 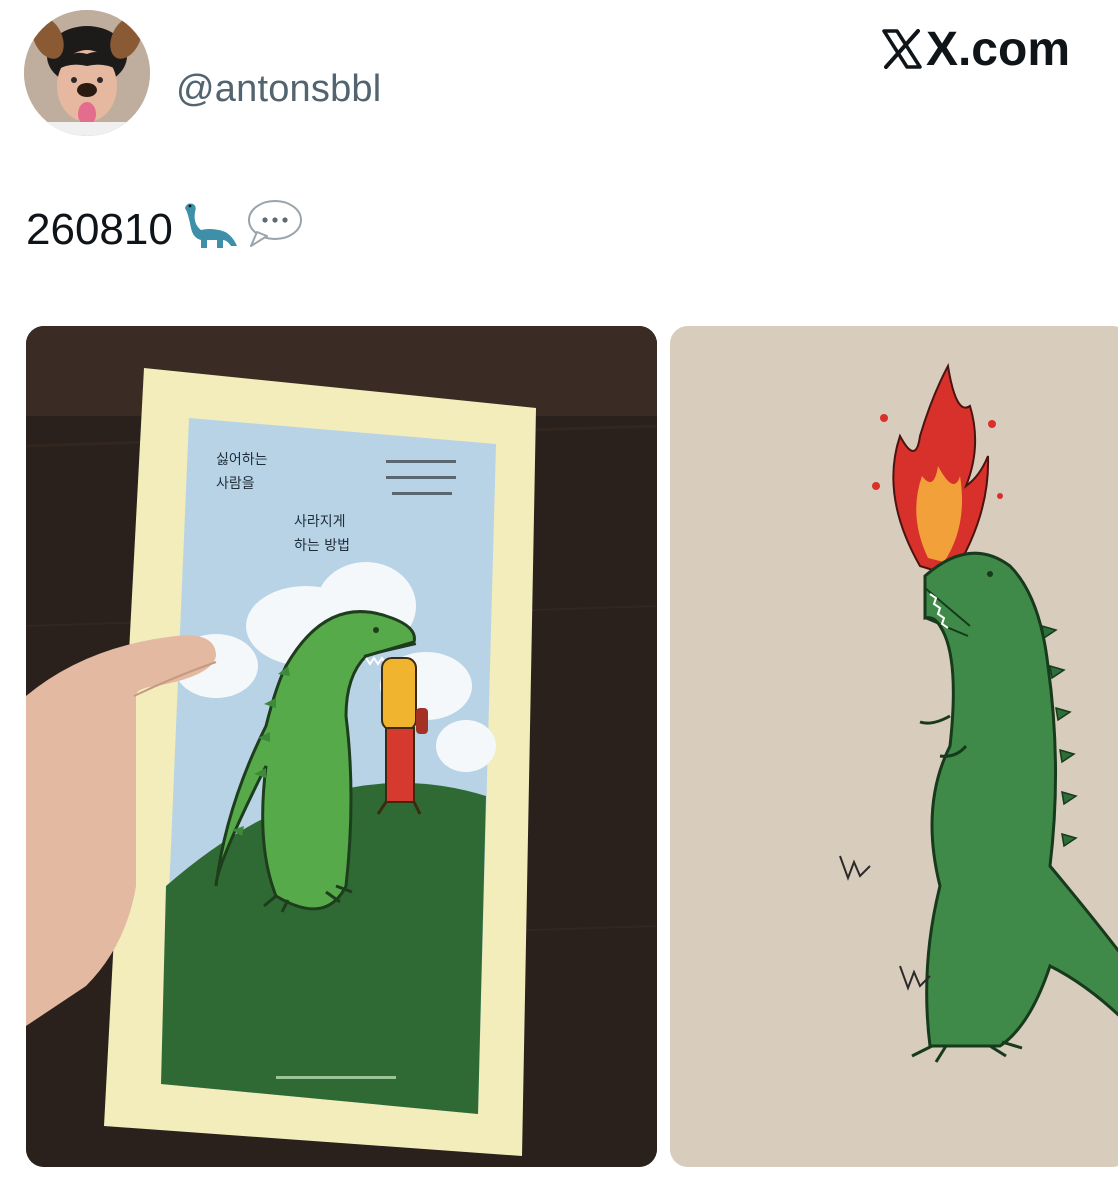 I want to click on site-watermark: X.com, so click(x=975, y=49).